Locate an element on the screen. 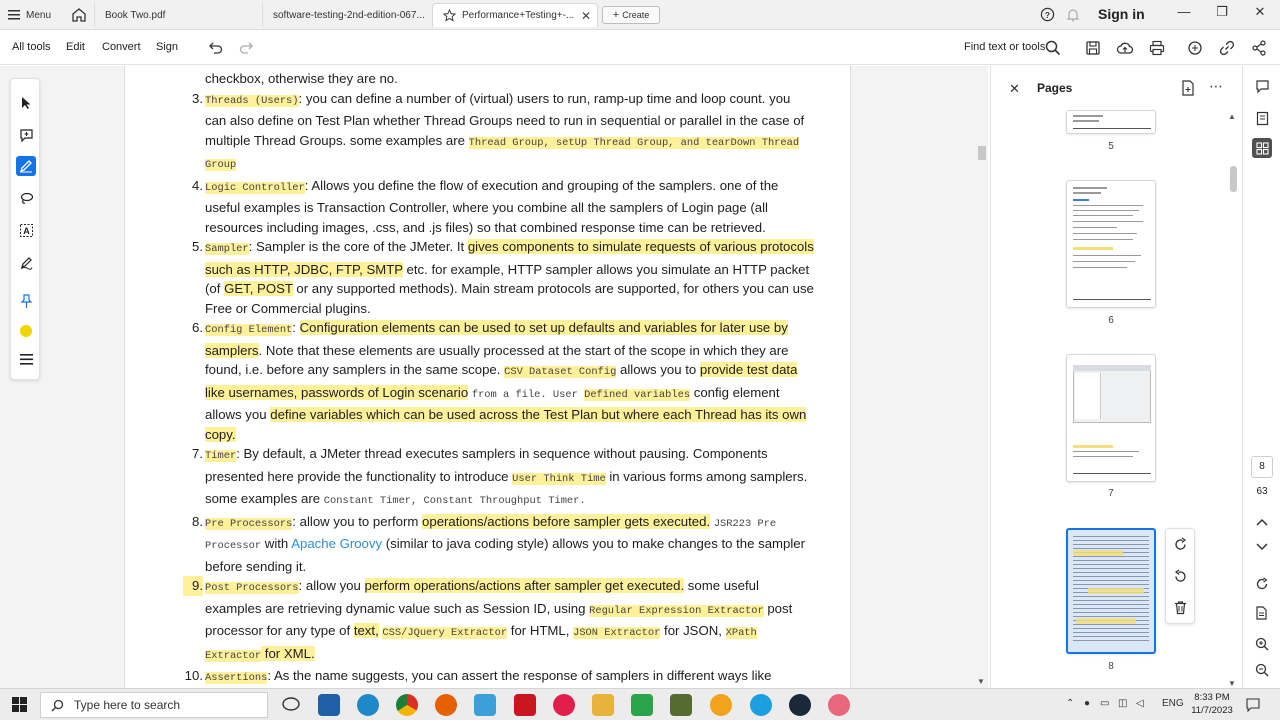  pin-tool is located at coordinates (26, 301).